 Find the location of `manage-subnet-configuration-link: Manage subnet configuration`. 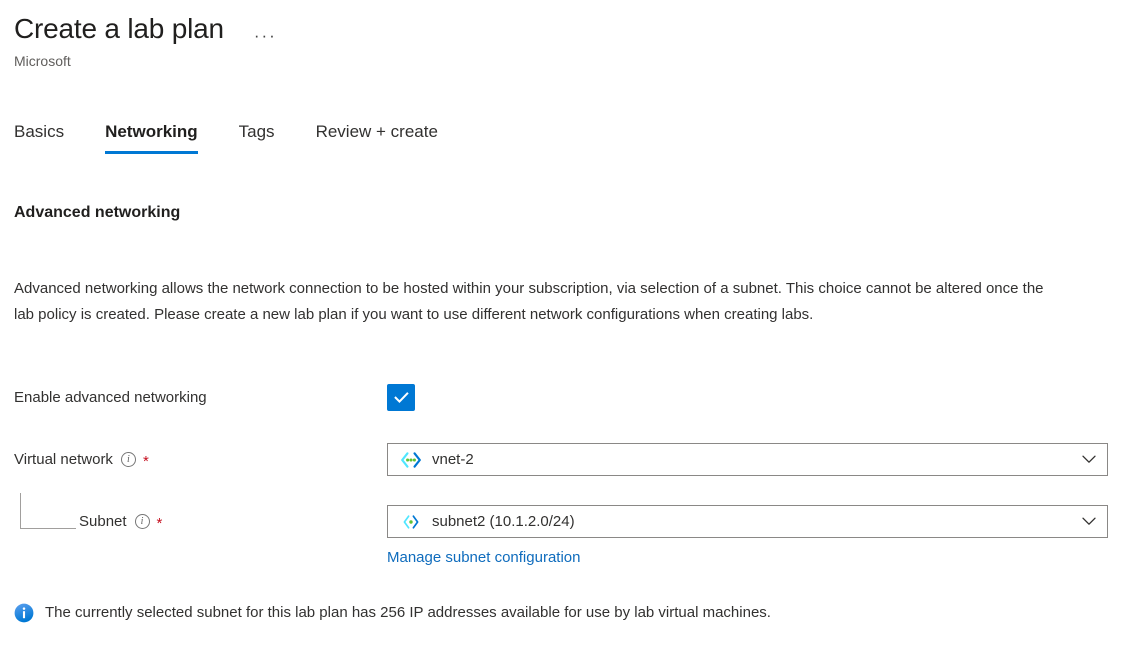

manage-subnet-configuration-link: Manage subnet configuration is located at coordinates (483, 557).